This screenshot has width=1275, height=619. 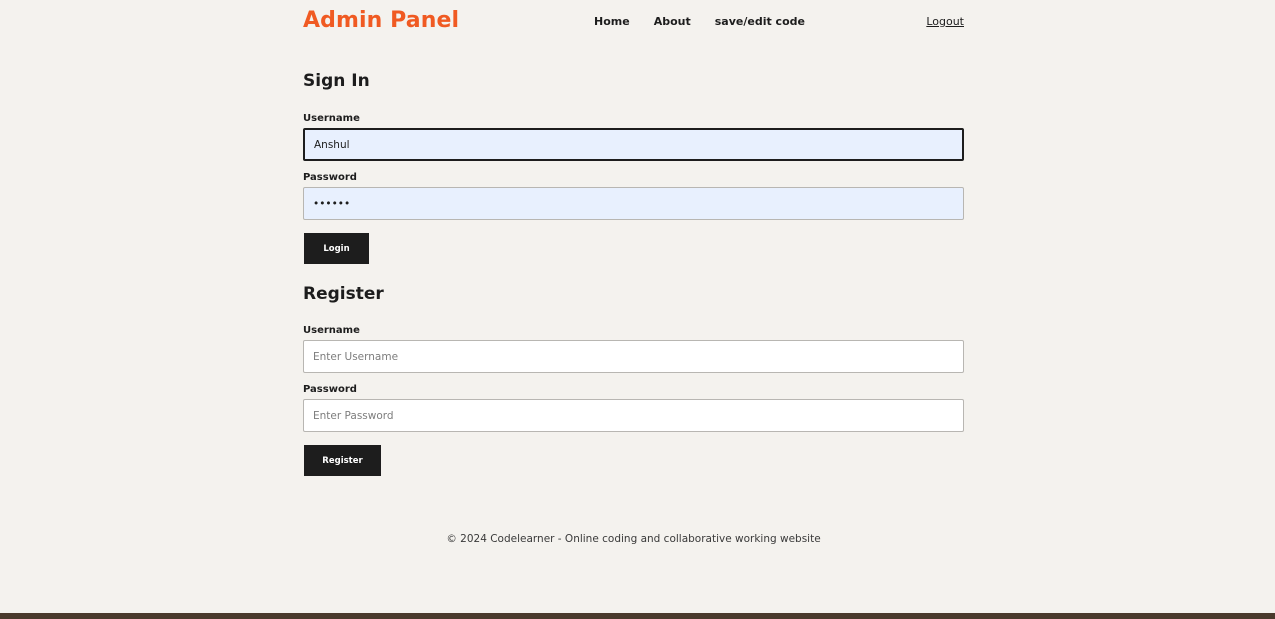 What do you see at coordinates (612, 21) in the screenshot?
I see `nav-home-link: Home` at bounding box center [612, 21].